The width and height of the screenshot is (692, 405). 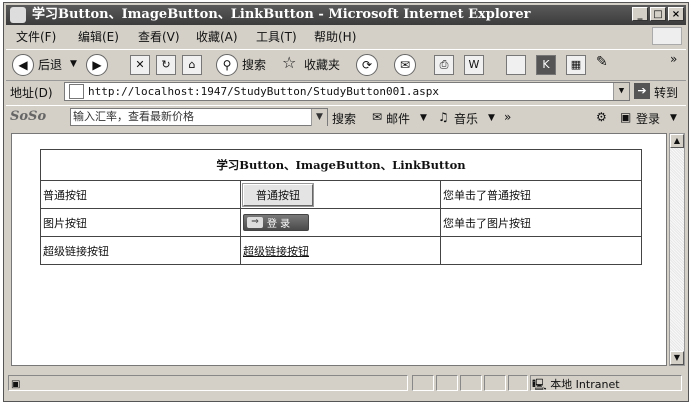 I want to click on login-icon: ▣, so click(x=625, y=117).